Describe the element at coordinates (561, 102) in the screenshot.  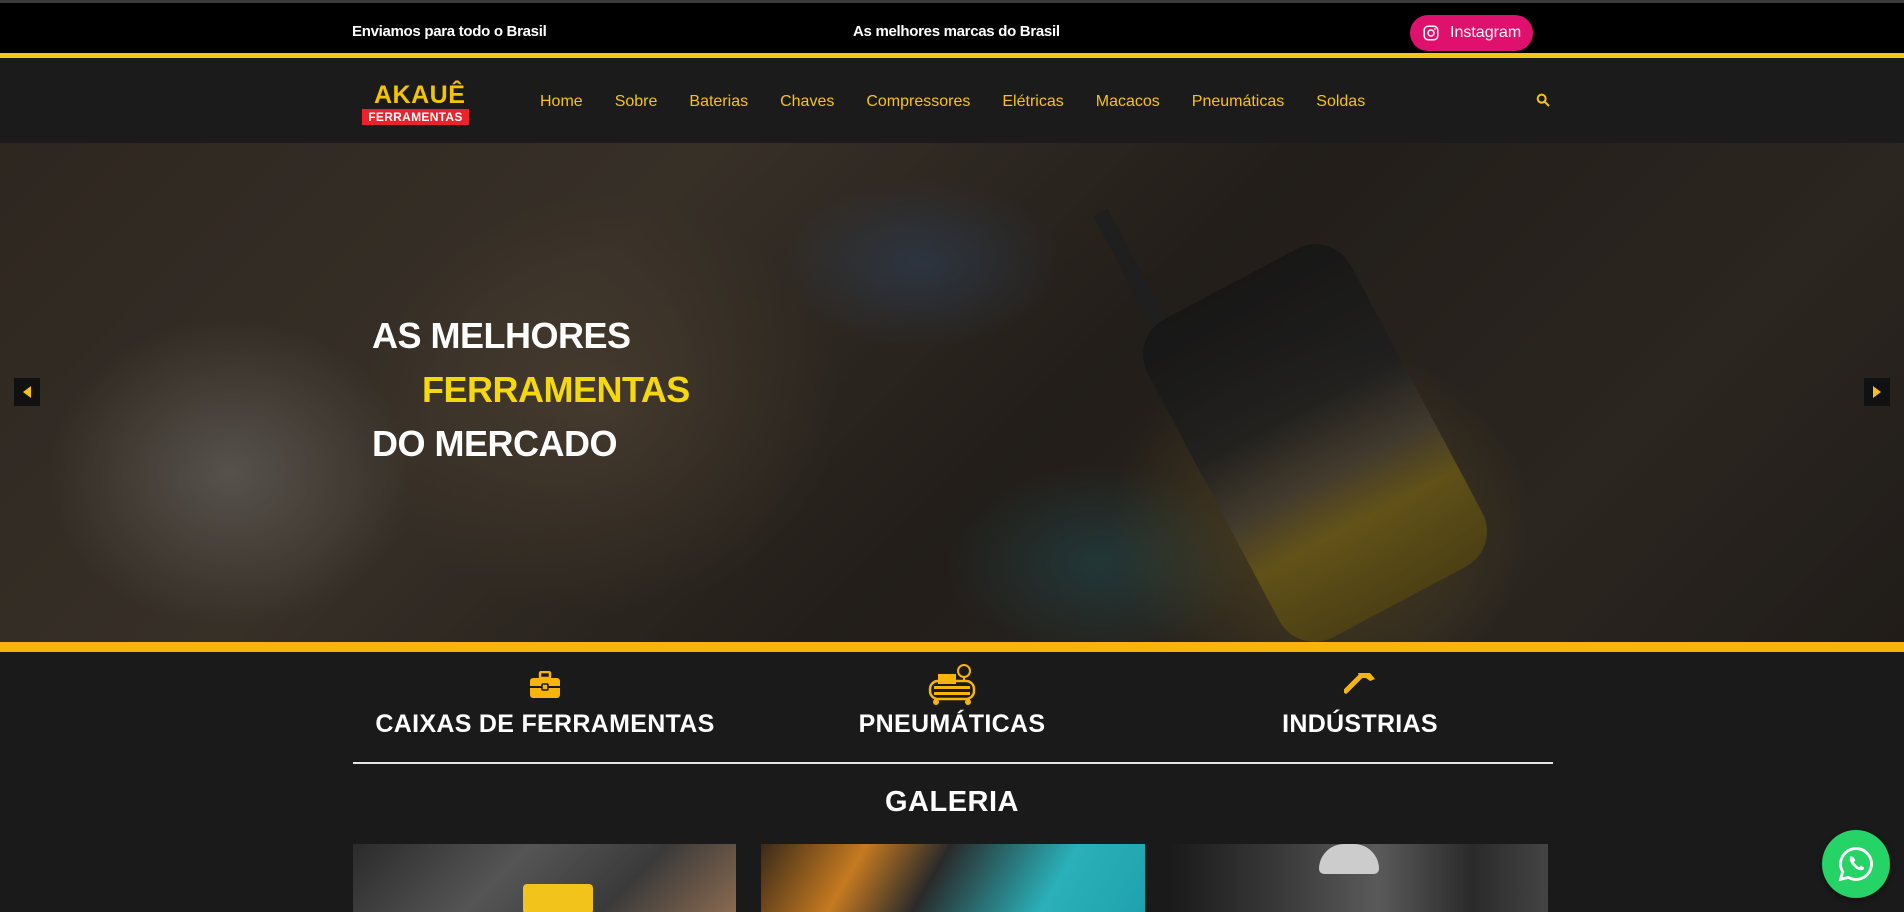
I see `nav-item-home: Home` at that location.